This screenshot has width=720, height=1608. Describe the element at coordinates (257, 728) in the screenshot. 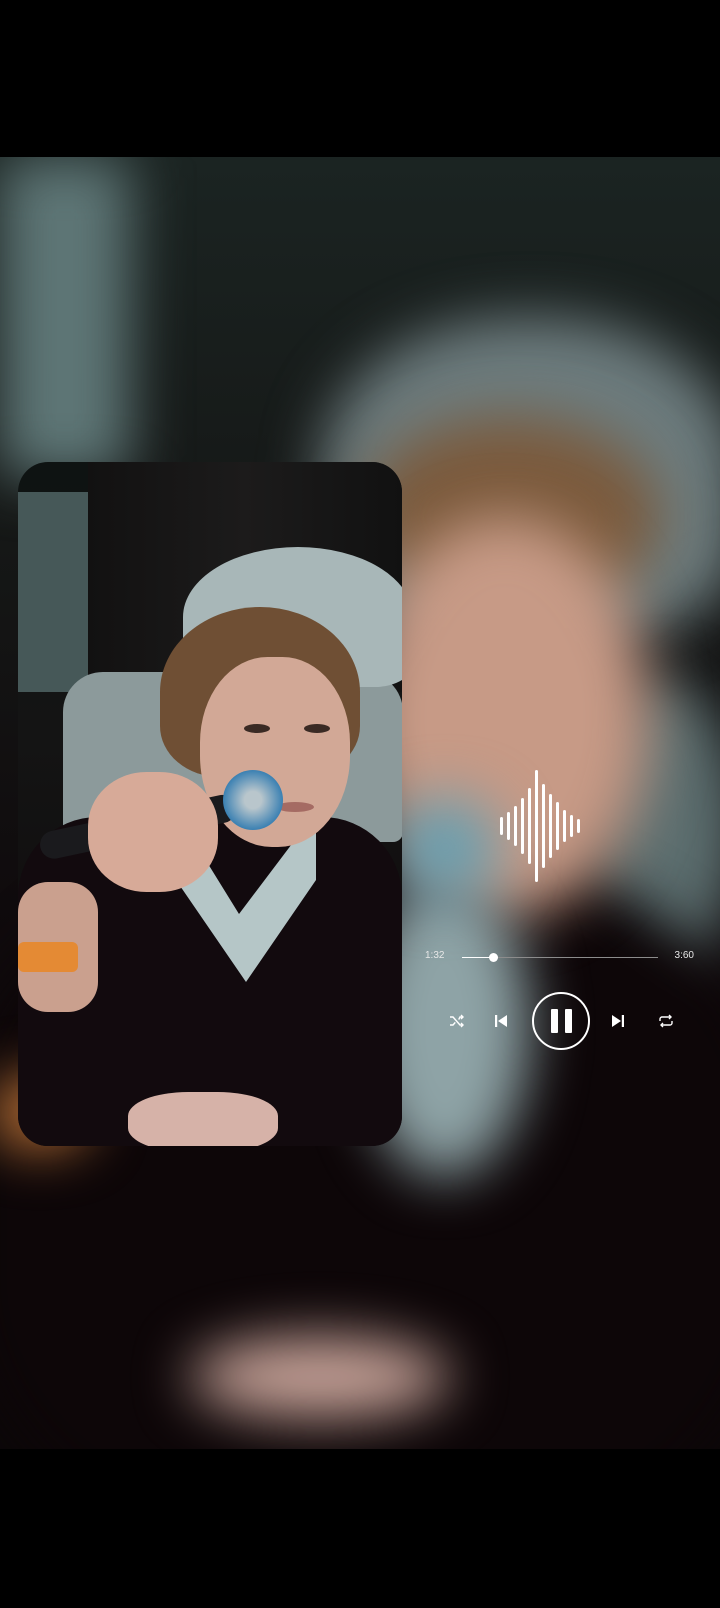

I see `photo-eye-left` at that location.